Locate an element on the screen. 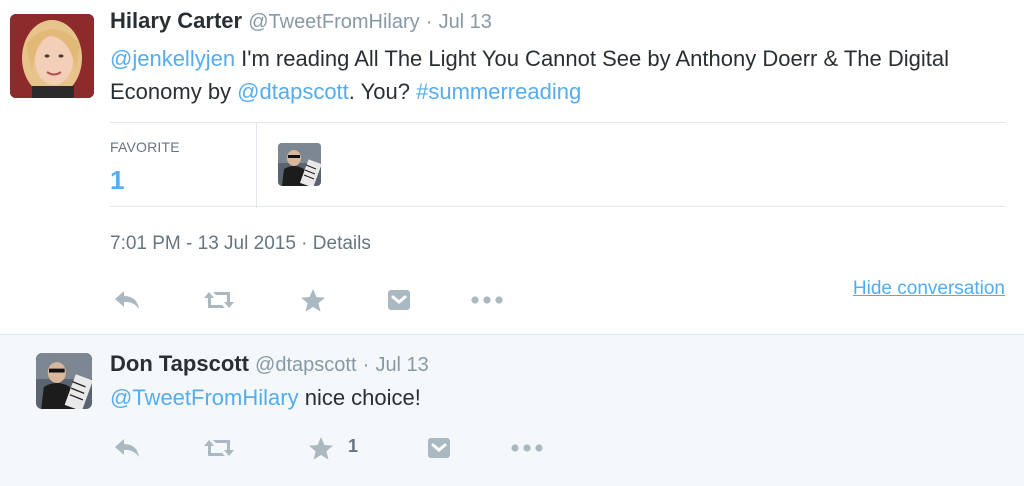 The width and height of the screenshot is (1024, 486). tweet-timestamp: 7:01 PM - 13 Jul 2015 is located at coordinates (203, 243).